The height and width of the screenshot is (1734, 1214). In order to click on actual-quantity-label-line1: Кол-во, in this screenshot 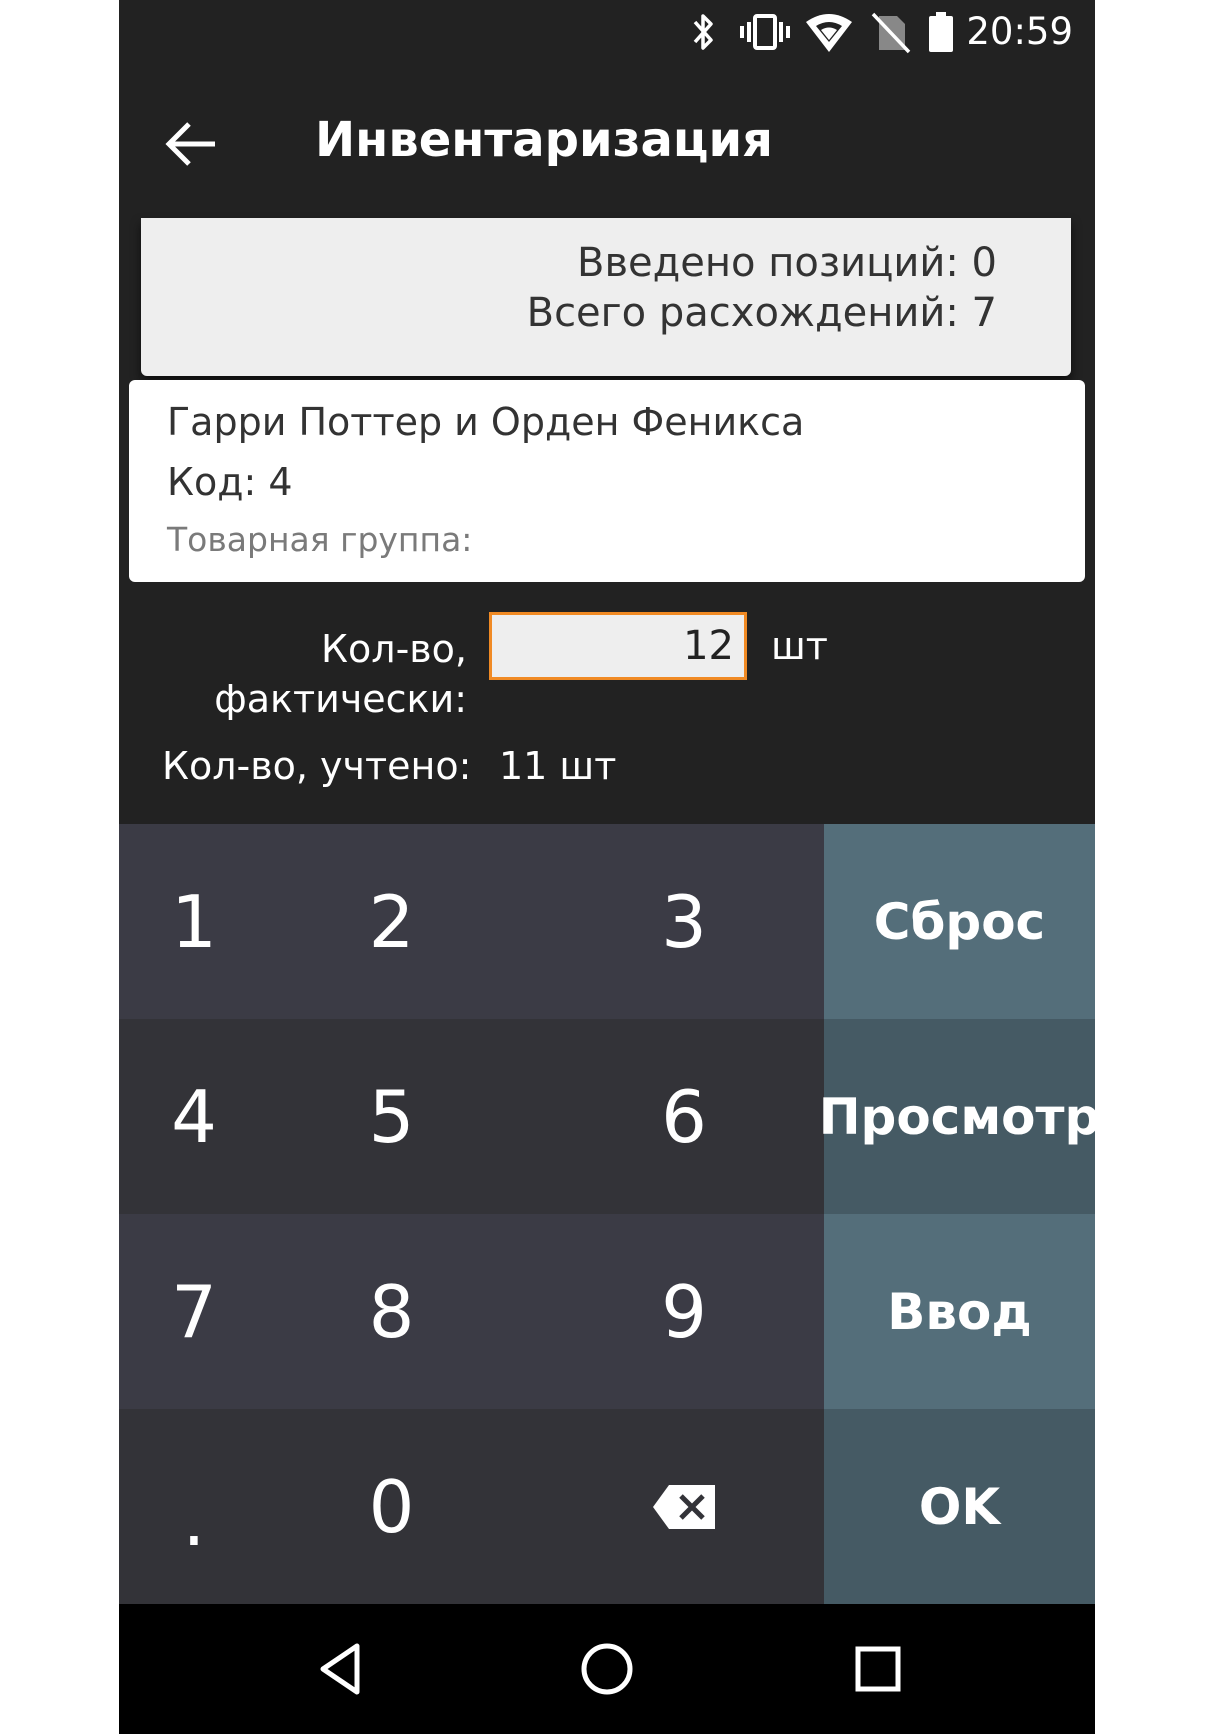, I will do `click(394, 649)`.